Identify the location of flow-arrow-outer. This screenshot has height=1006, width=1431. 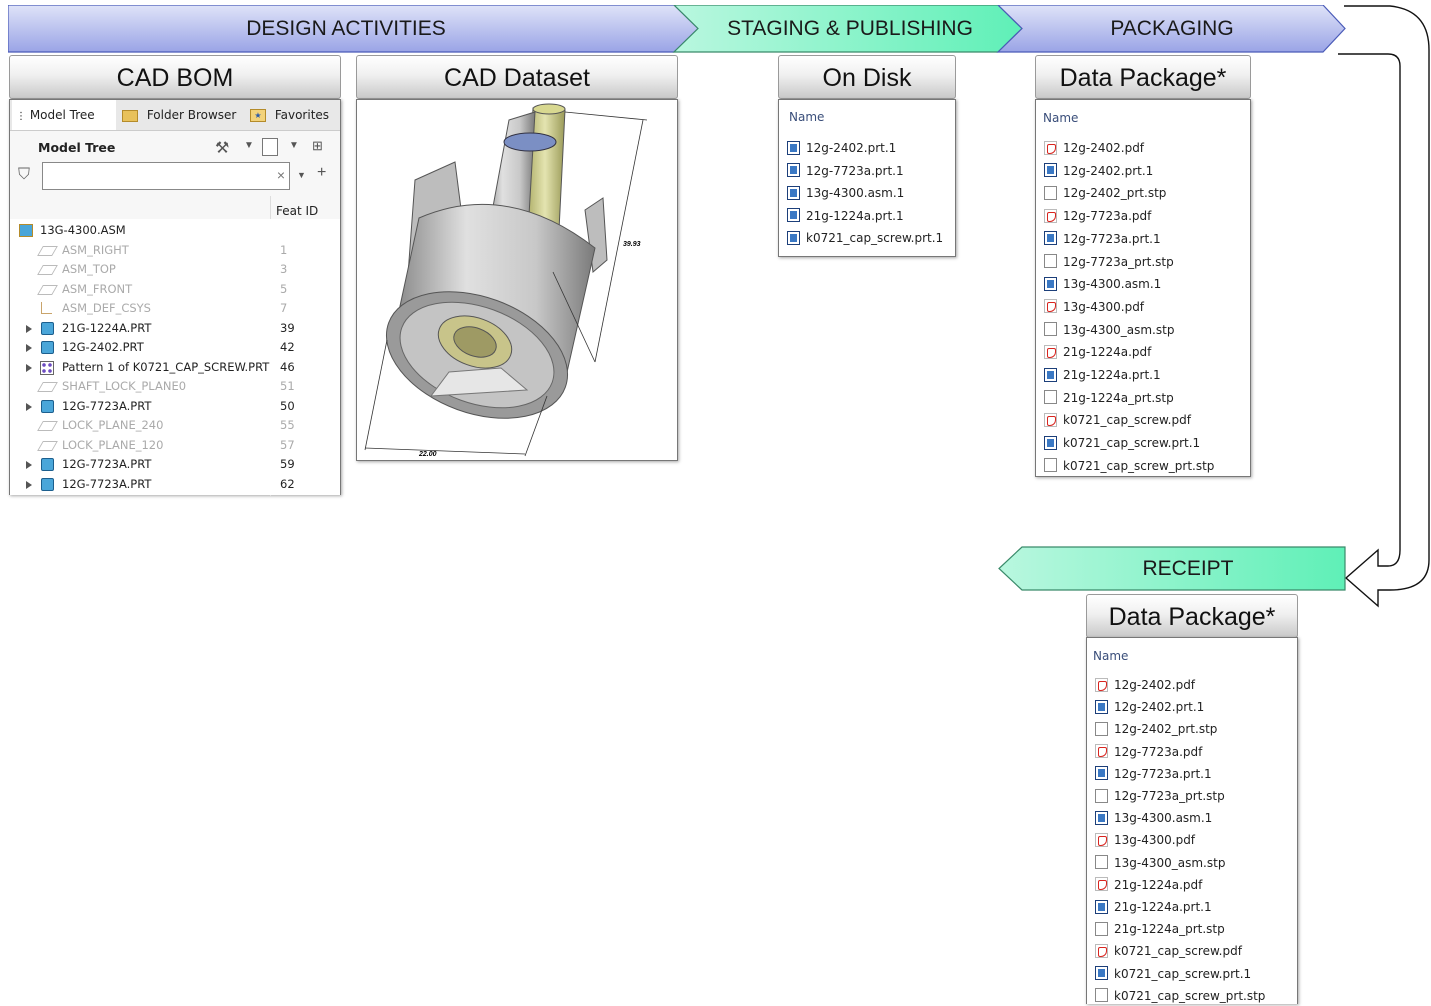
(1384, 306).